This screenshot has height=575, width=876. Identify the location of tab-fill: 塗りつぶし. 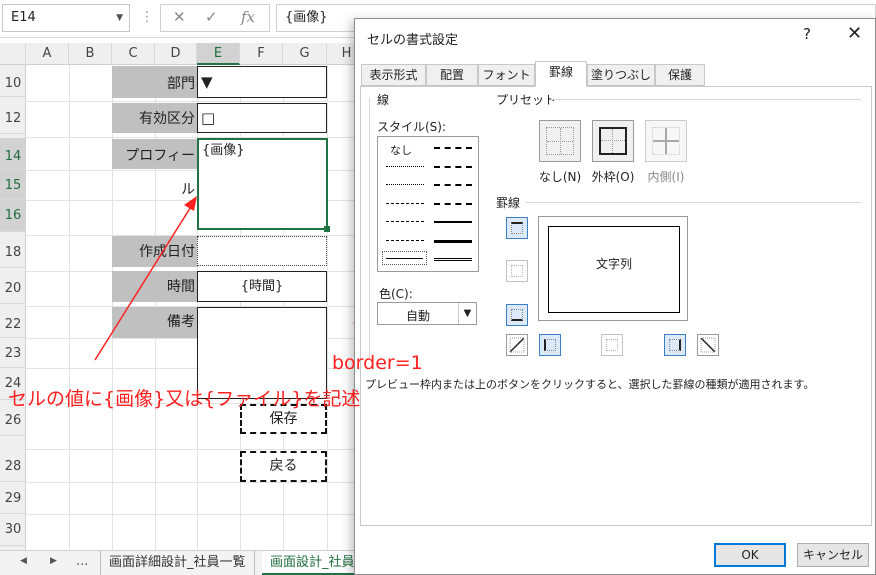
(621, 75).